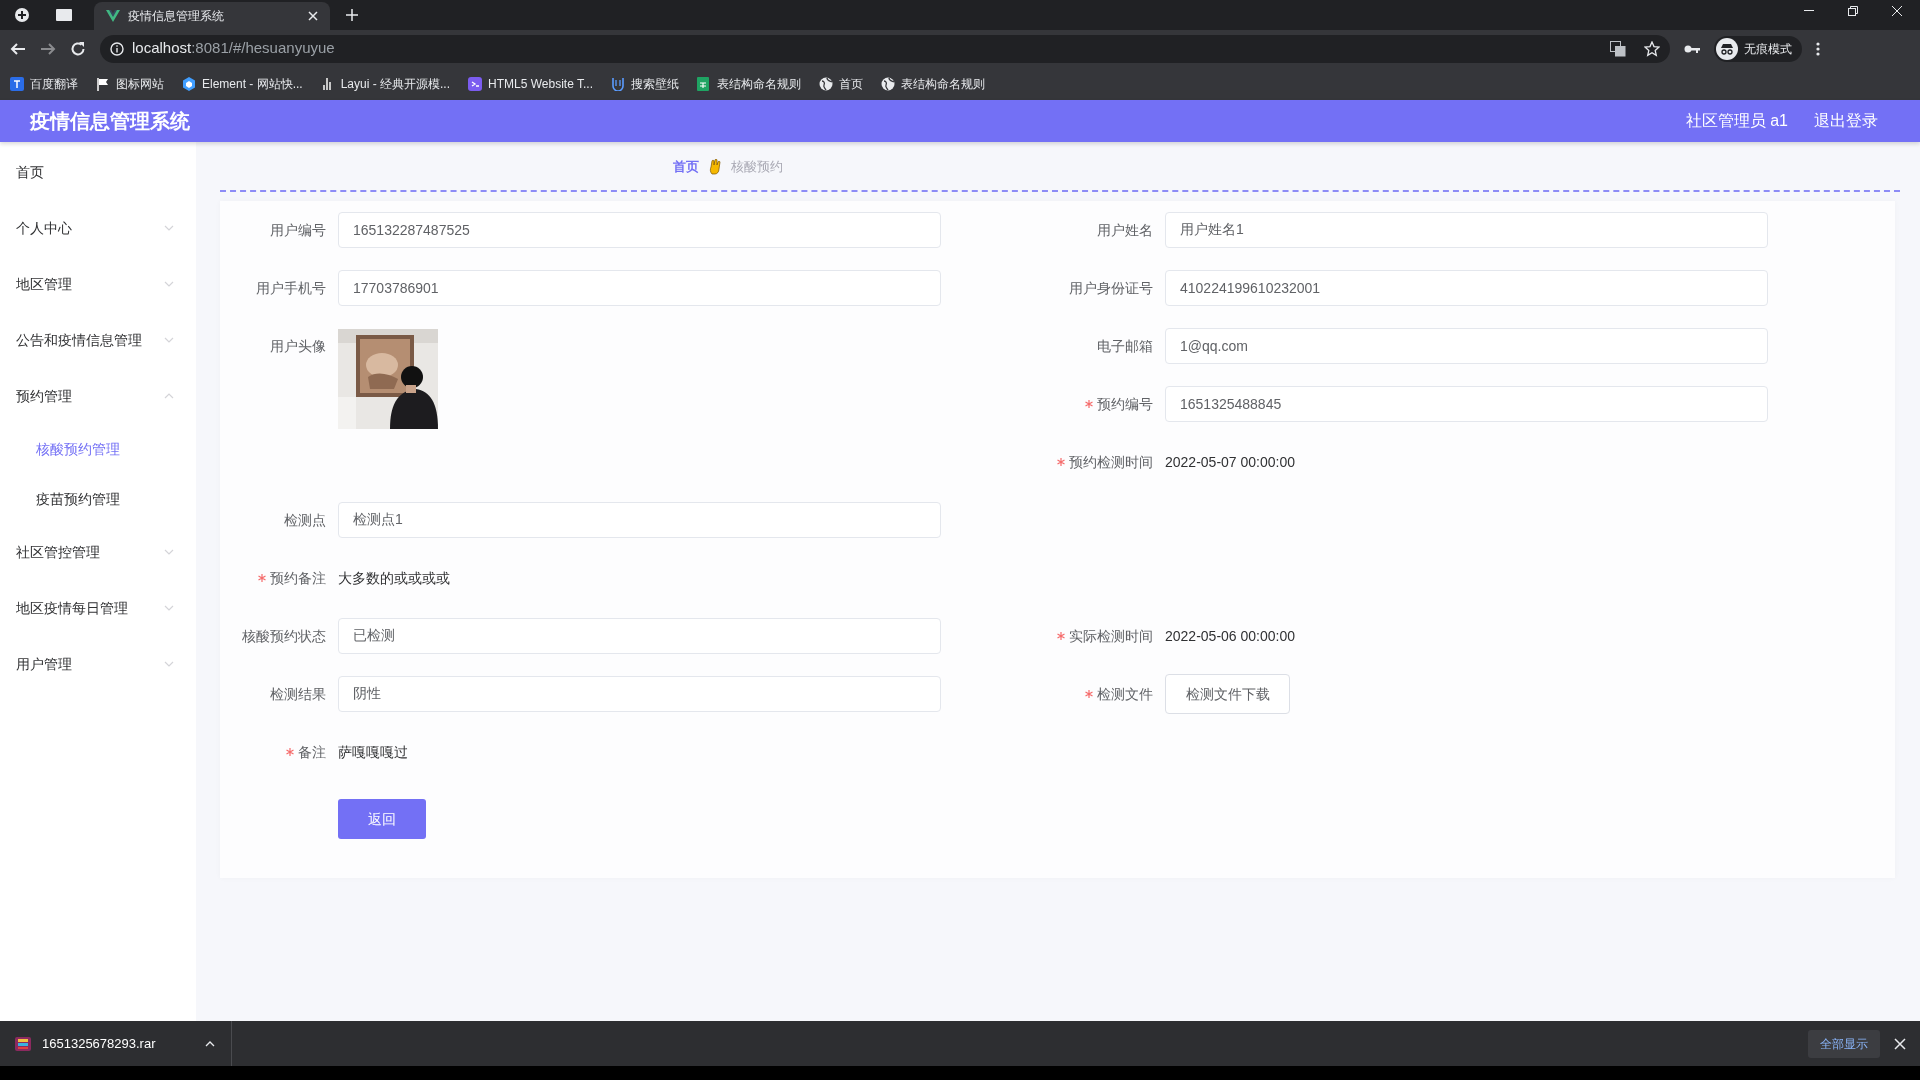  What do you see at coordinates (1844, 1043) in the screenshot?
I see `show-all-button: 全部显示` at bounding box center [1844, 1043].